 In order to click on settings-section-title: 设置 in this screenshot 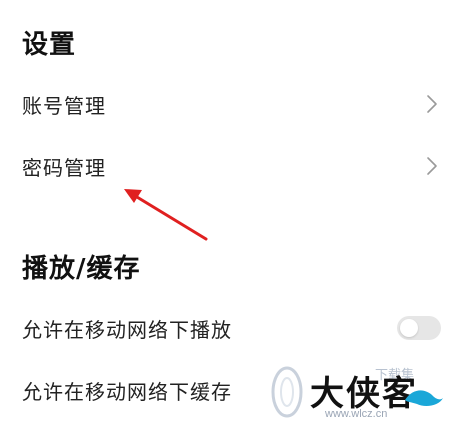, I will do `click(49, 45)`.